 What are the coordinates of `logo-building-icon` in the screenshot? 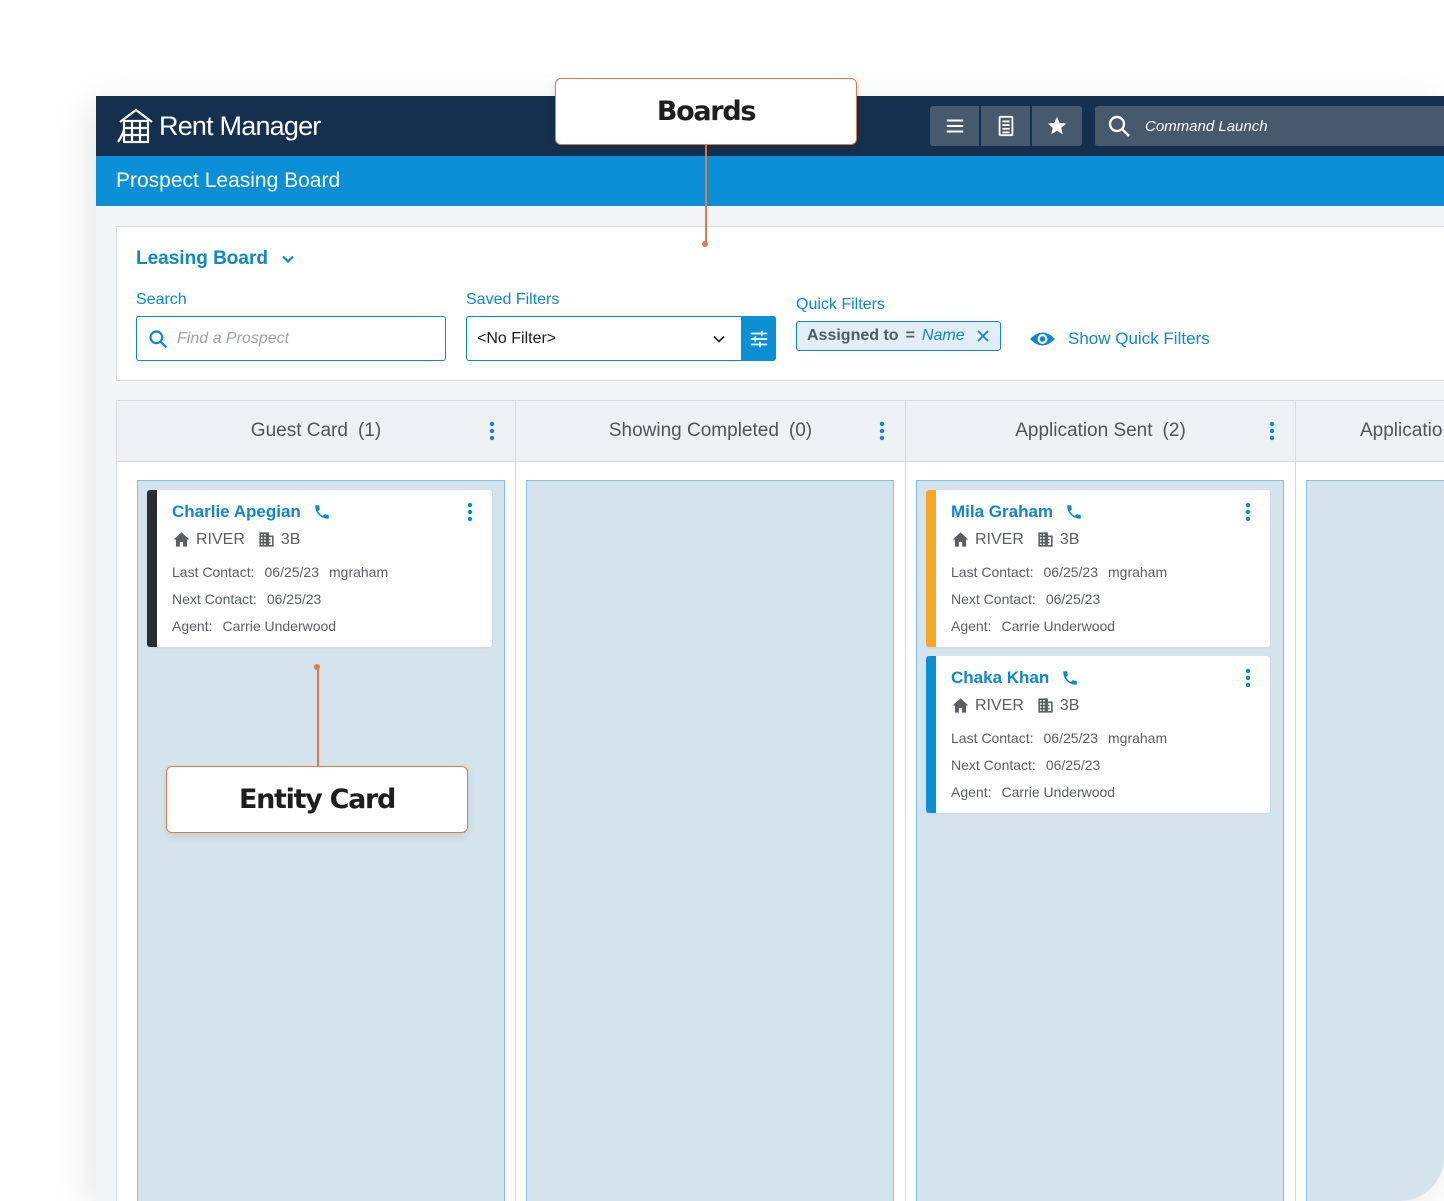 It's located at (135, 126).